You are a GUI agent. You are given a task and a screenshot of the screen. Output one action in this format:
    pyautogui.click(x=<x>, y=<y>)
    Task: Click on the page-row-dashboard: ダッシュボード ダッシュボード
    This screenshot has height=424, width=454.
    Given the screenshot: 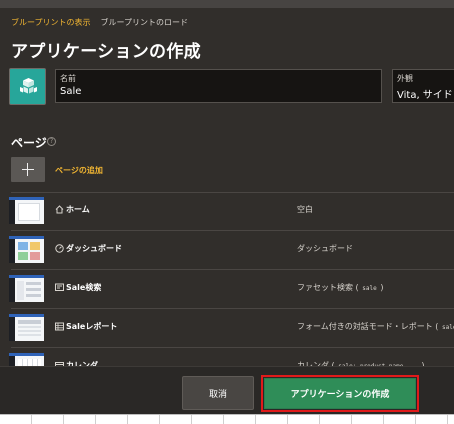 What is the action you would take?
    pyautogui.click(x=227, y=253)
    